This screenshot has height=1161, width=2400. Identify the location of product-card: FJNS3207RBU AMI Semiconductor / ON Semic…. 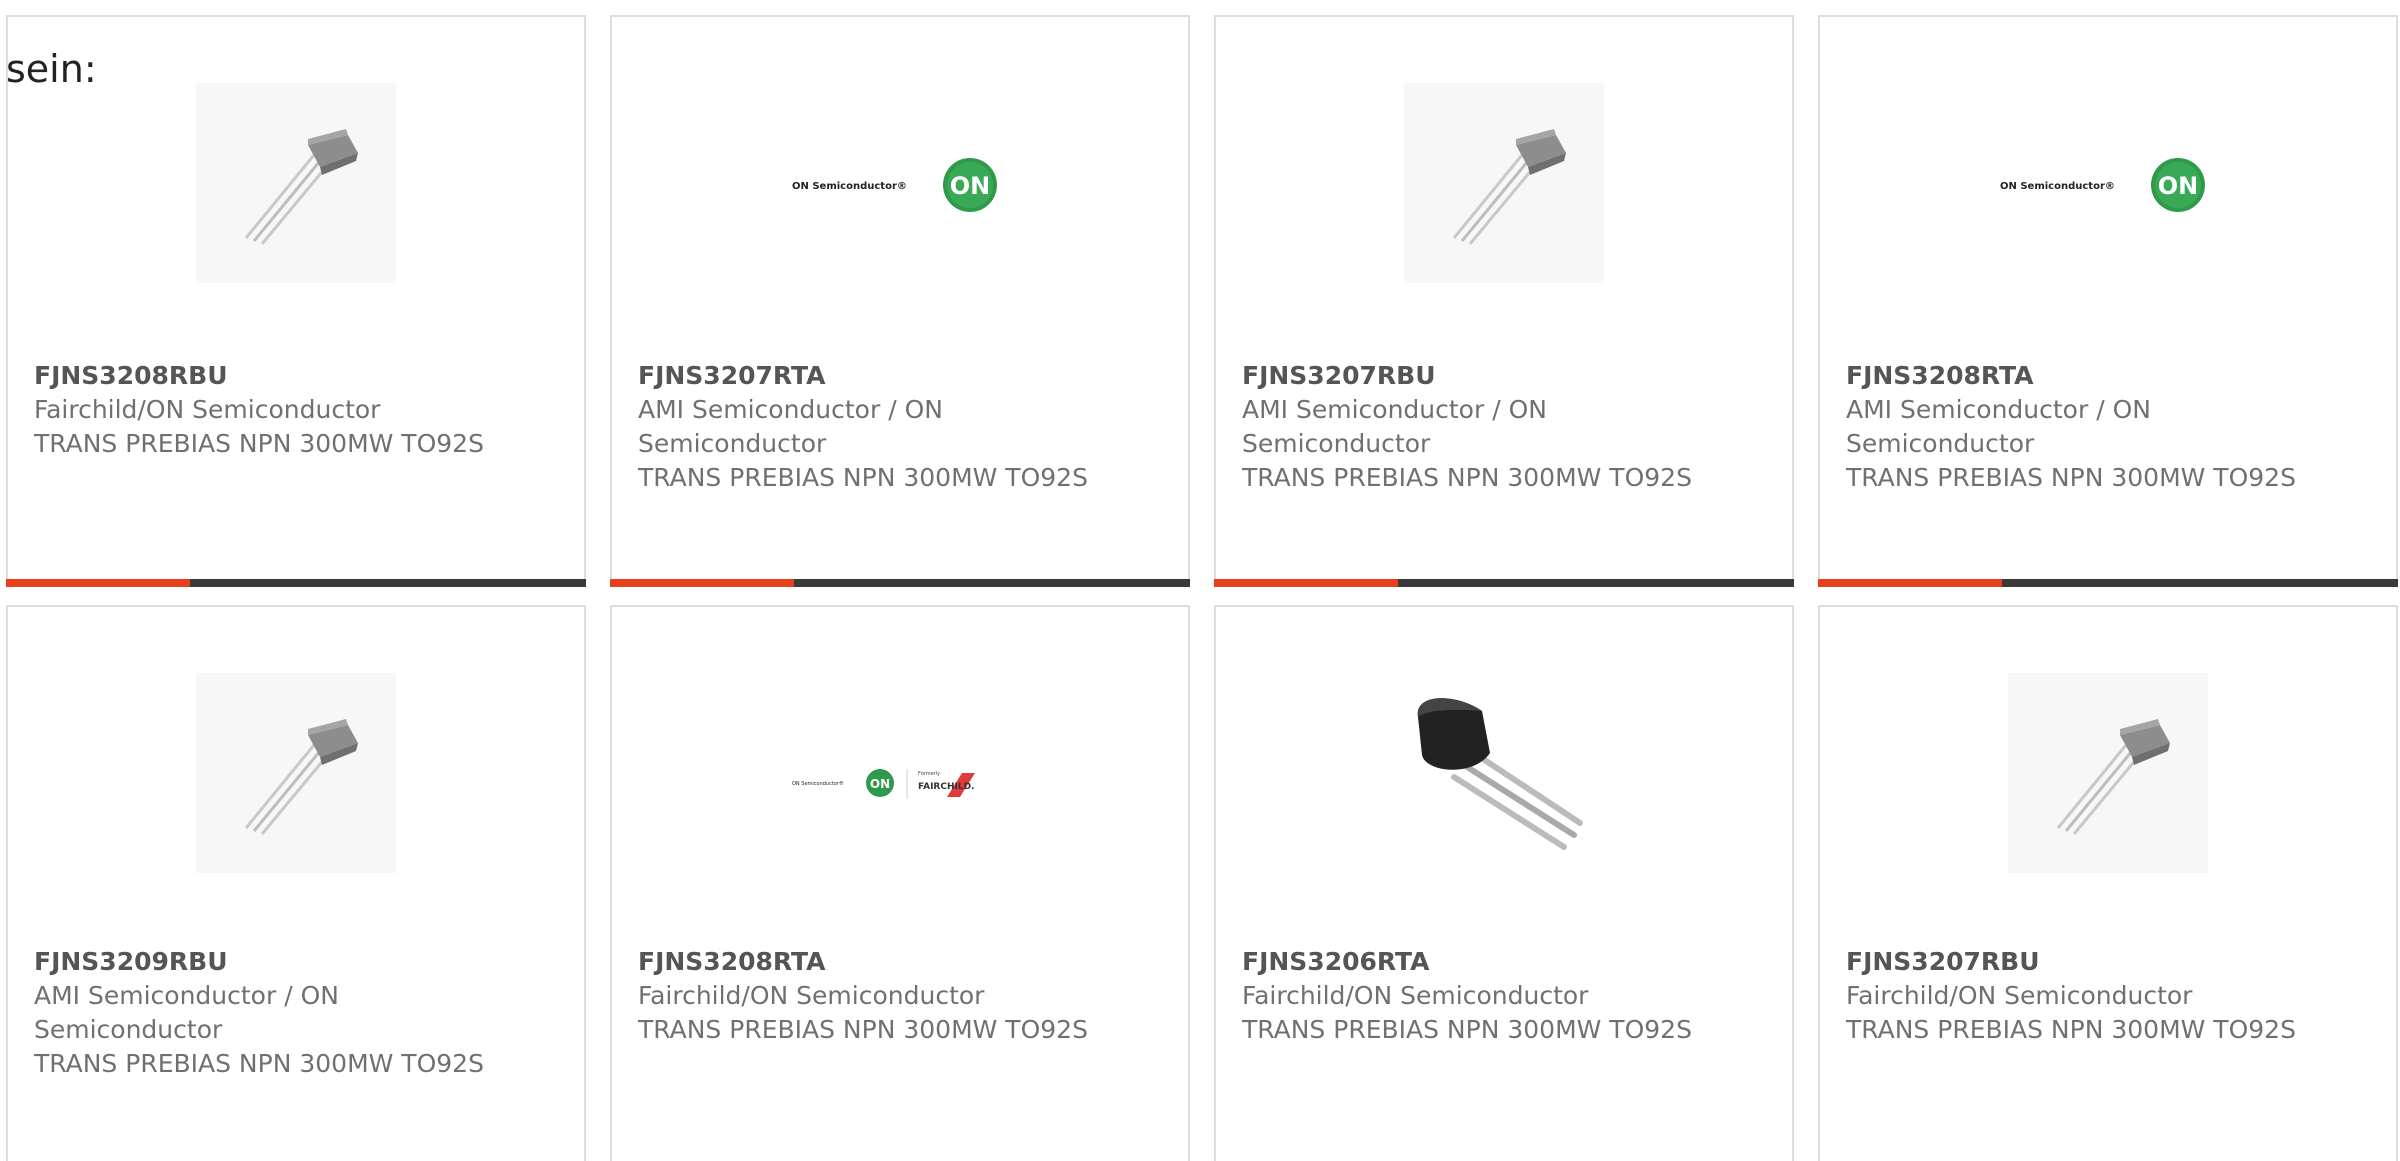
(1504, 301).